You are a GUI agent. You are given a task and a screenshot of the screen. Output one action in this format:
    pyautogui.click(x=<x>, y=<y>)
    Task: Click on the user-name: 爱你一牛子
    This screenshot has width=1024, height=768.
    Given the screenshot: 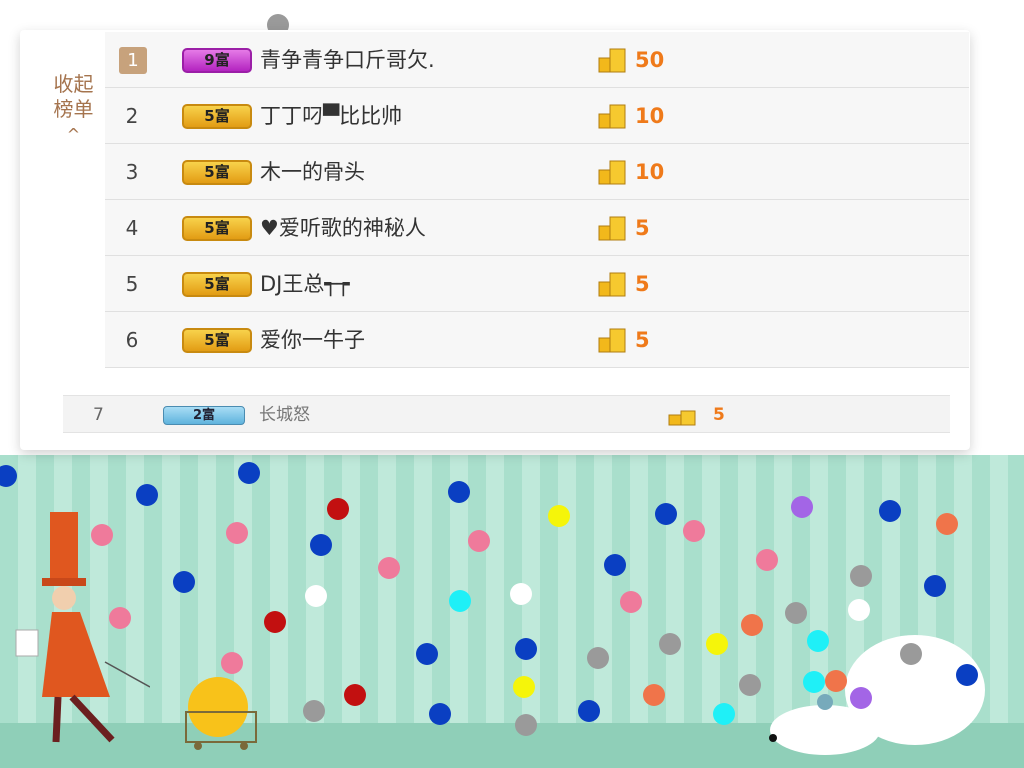 What is the action you would take?
    pyautogui.click(x=312, y=340)
    